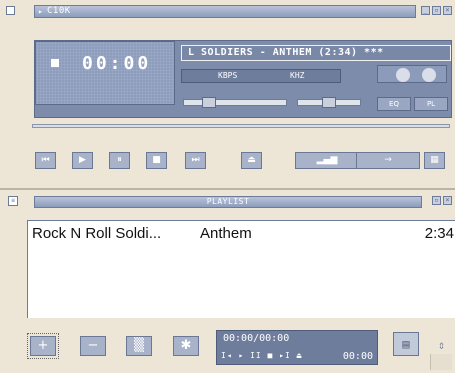 This screenshot has width=455, height=373. I want to click on stereo-icon, so click(429, 75).